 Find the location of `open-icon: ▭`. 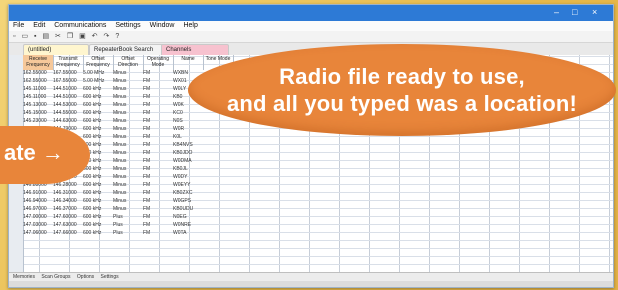

open-icon: ▭ is located at coordinates (25, 36).